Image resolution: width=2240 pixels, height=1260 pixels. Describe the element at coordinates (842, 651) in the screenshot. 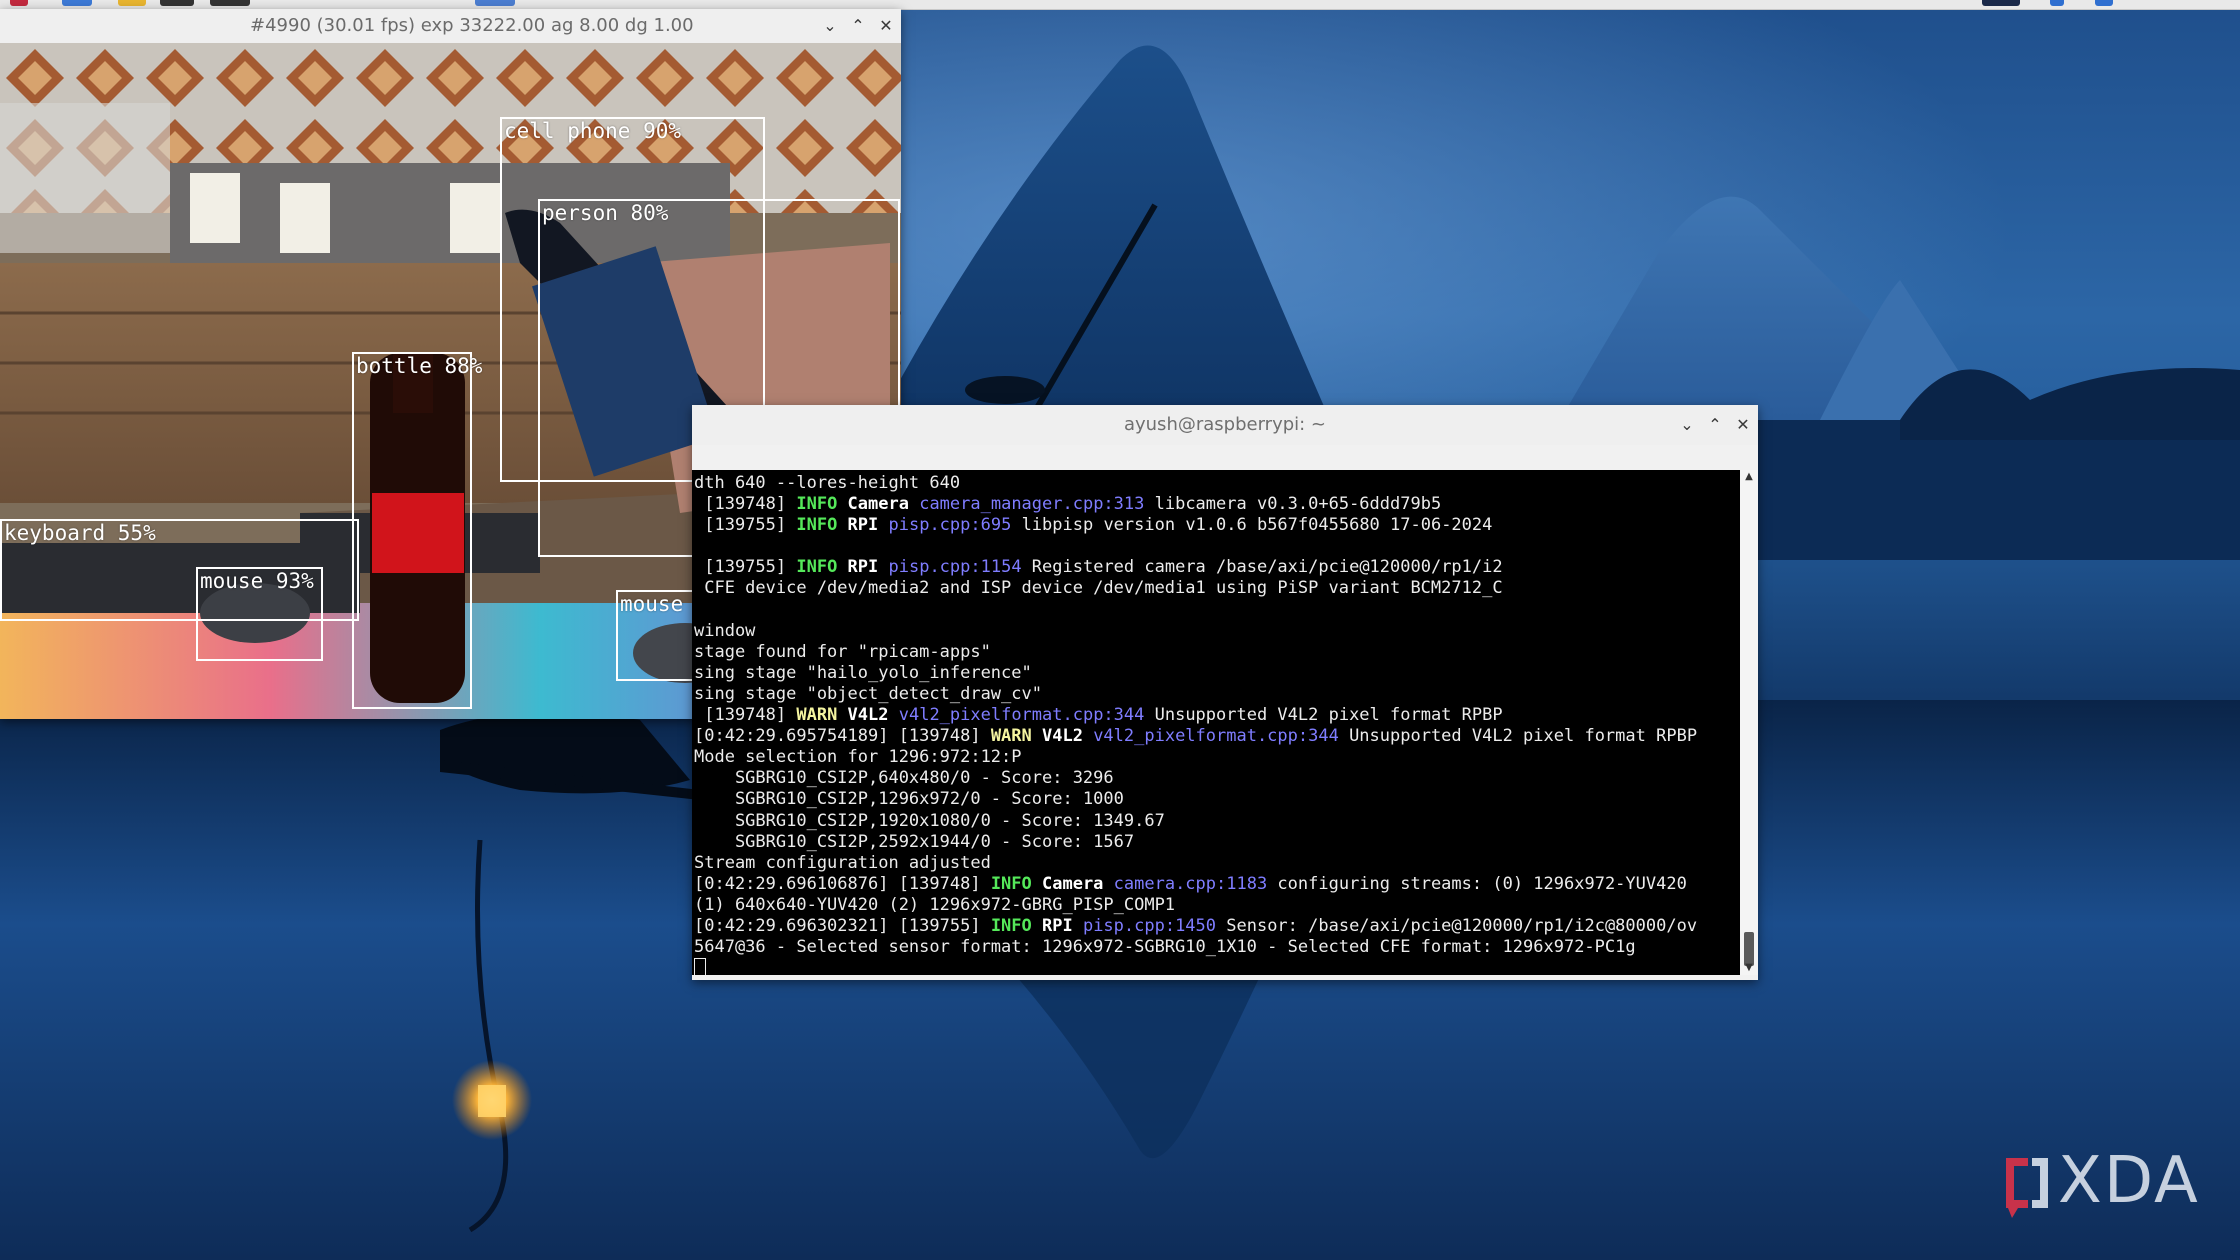

I see `terminal-line-text: stage found for "rpicam-apps"` at that location.